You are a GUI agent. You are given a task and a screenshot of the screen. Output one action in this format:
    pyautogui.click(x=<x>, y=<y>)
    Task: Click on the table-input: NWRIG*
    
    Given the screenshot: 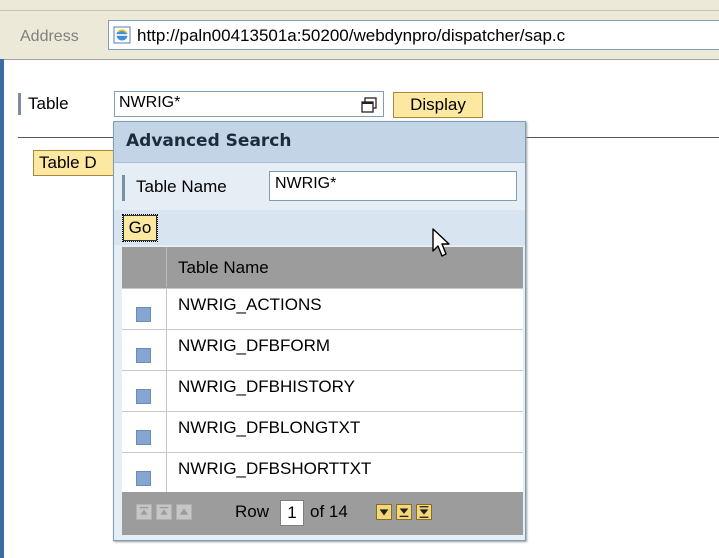 What is the action you would take?
    pyautogui.click(x=249, y=104)
    